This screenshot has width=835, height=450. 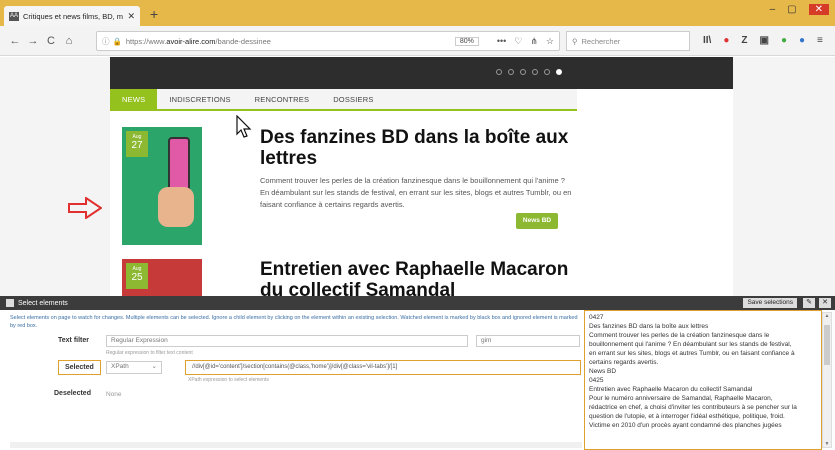 What do you see at coordinates (55, 176) in the screenshot?
I see `left-margin` at bounding box center [55, 176].